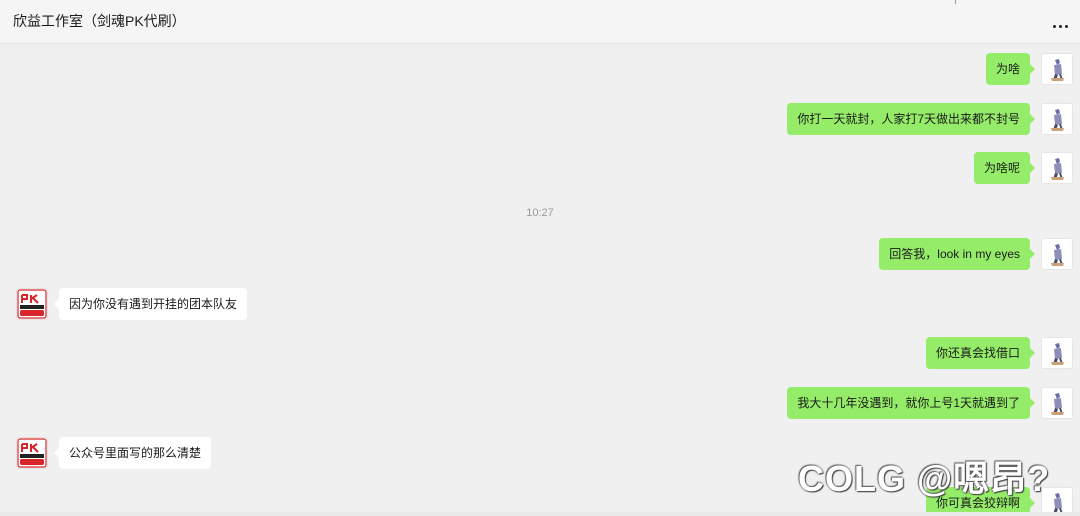  Describe the element at coordinates (957, 254) in the screenshot. I see `message-bubble-sent: 回答我，look in my eyes` at that location.